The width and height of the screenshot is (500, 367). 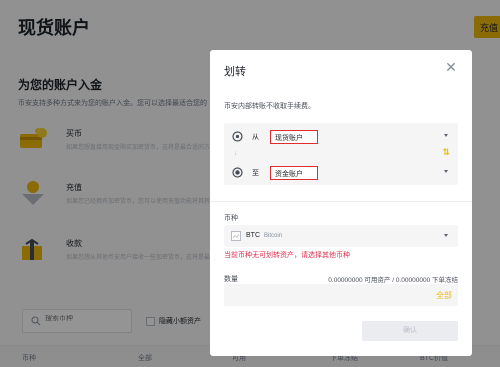 I want to click on fee-note: 币安内部转账不收取手续费。, so click(x=269, y=106).